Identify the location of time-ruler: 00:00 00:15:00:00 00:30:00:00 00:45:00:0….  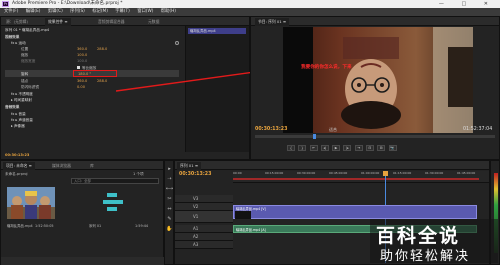
(361, 177).